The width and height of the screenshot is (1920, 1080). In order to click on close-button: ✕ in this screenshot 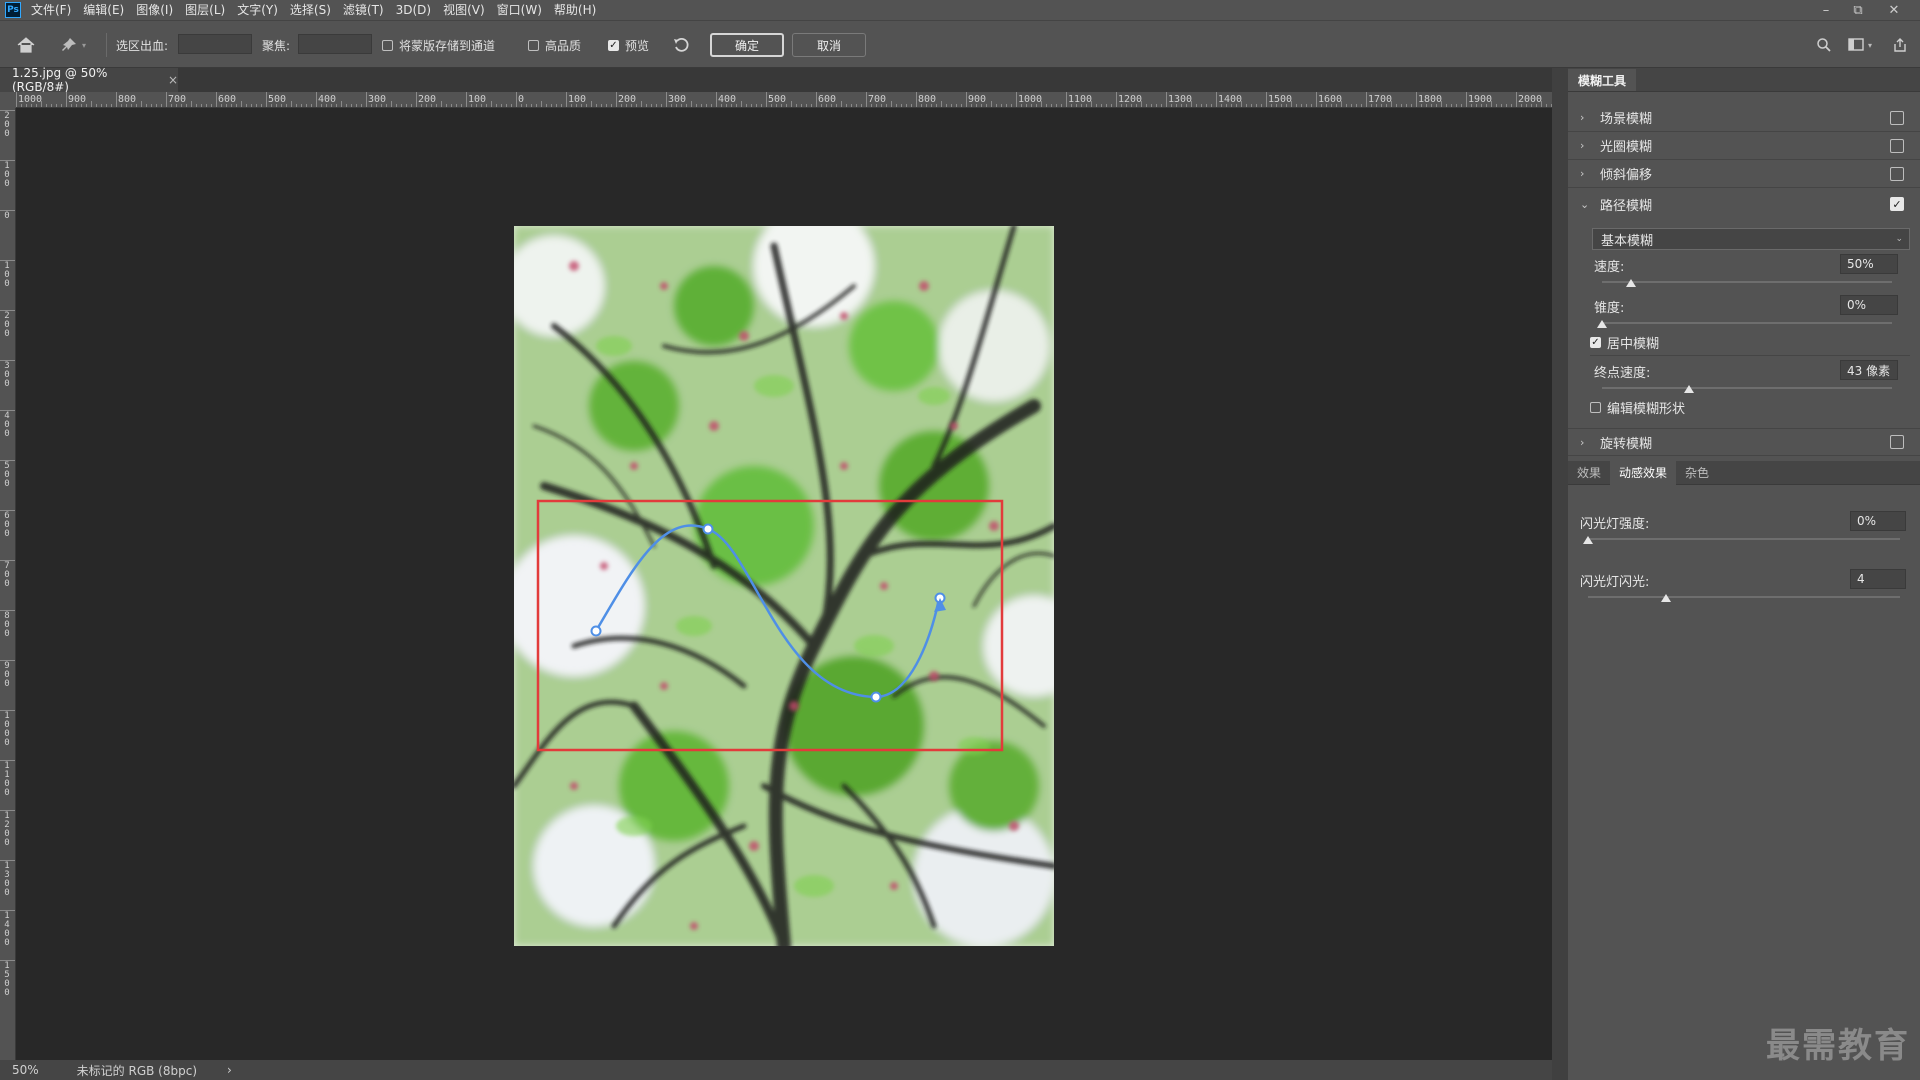, I will do `click(1894, 10)`.